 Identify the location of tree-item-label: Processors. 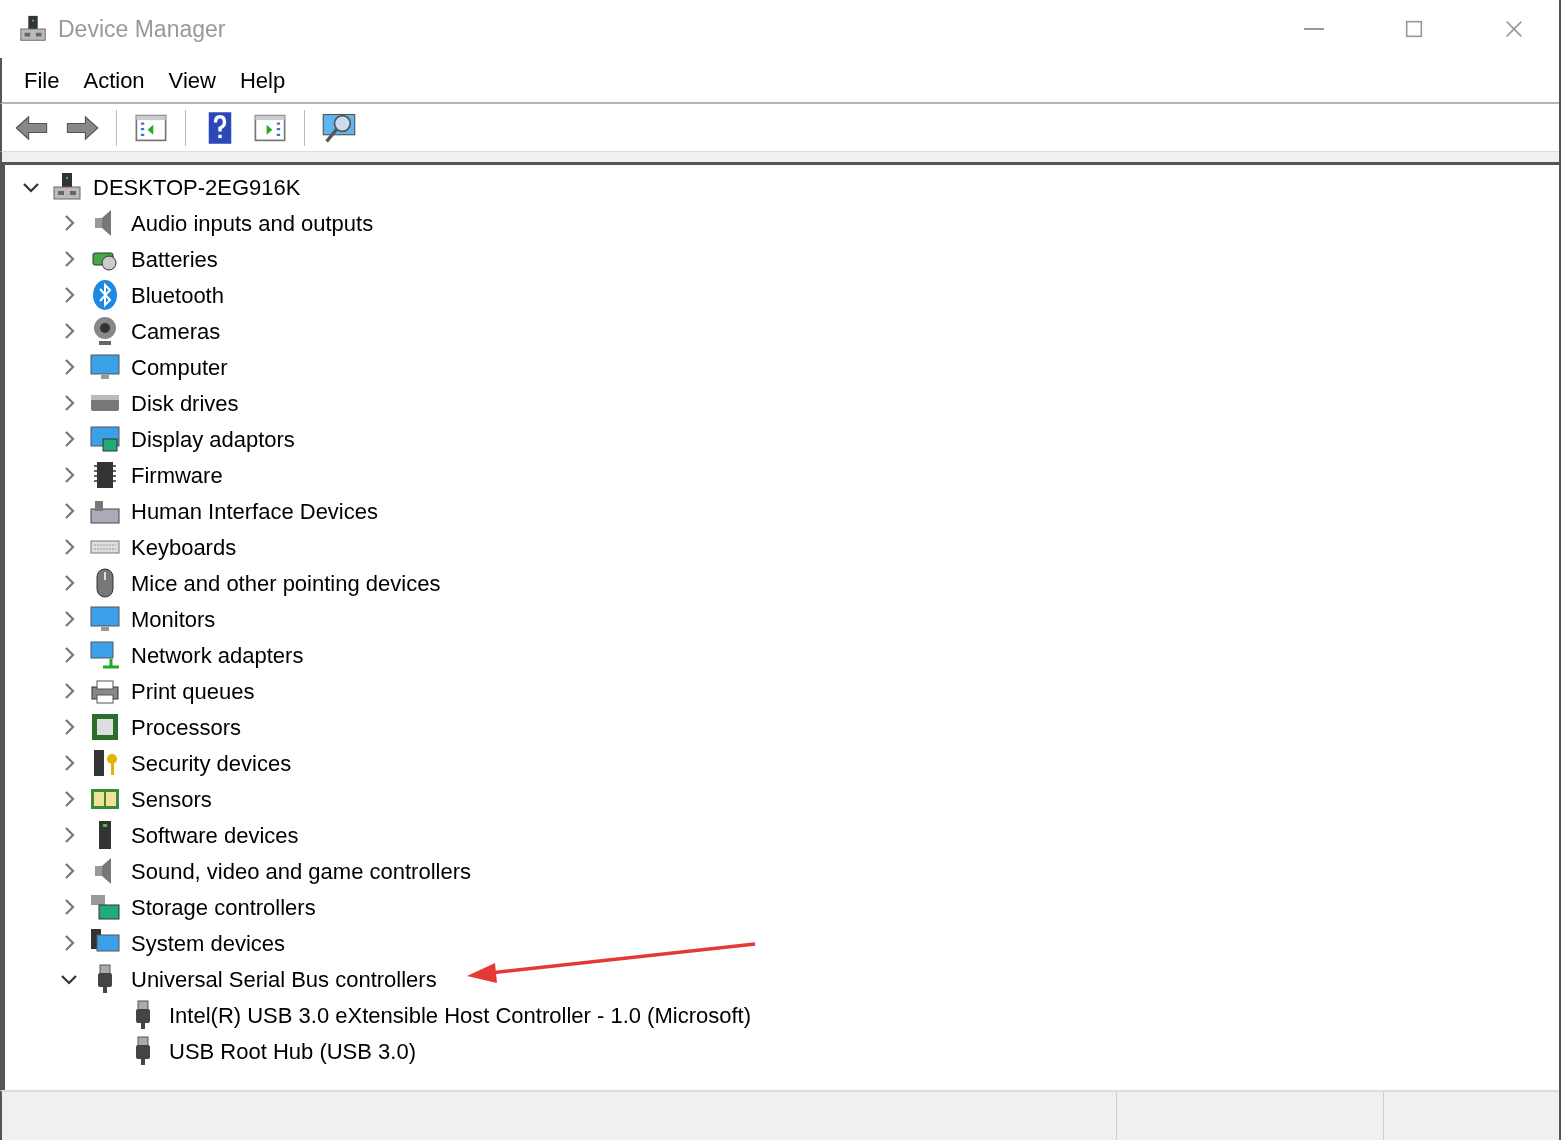
(185, 727).